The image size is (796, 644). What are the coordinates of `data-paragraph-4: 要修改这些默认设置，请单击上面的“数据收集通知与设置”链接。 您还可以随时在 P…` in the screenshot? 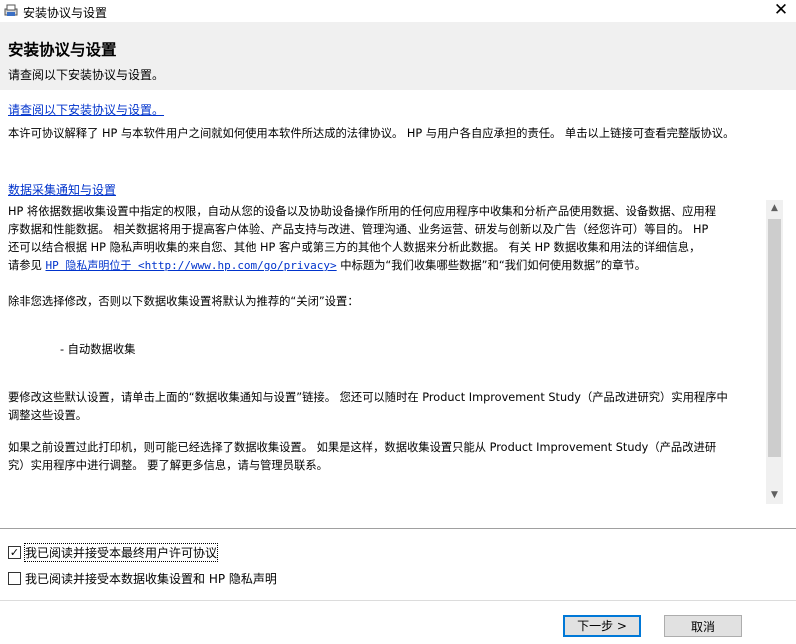 It's located at (384, 407).